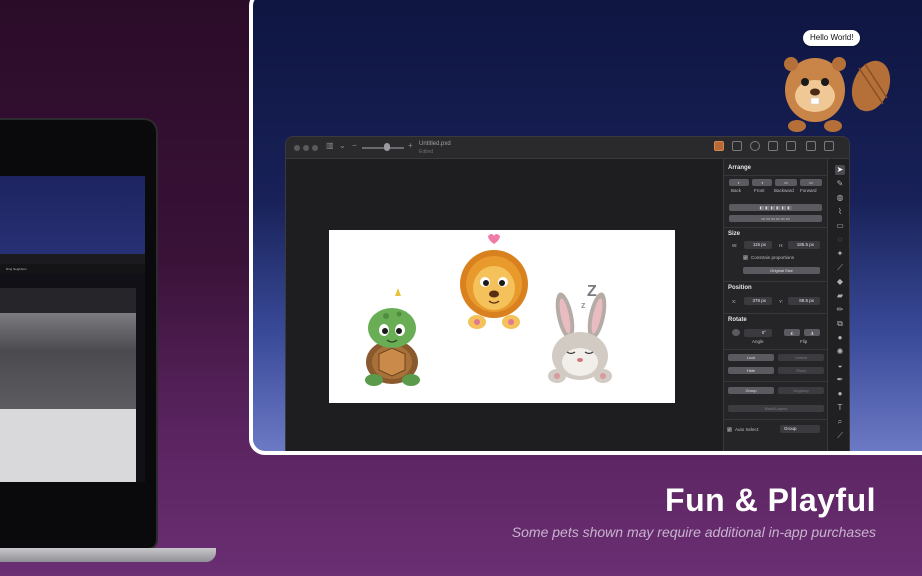 Image resolution: width=922 pixels, height=576 pixels. Describe the element at coordinates (758, 333) in the screenshot. I see `angle-field: 0°` at that location.